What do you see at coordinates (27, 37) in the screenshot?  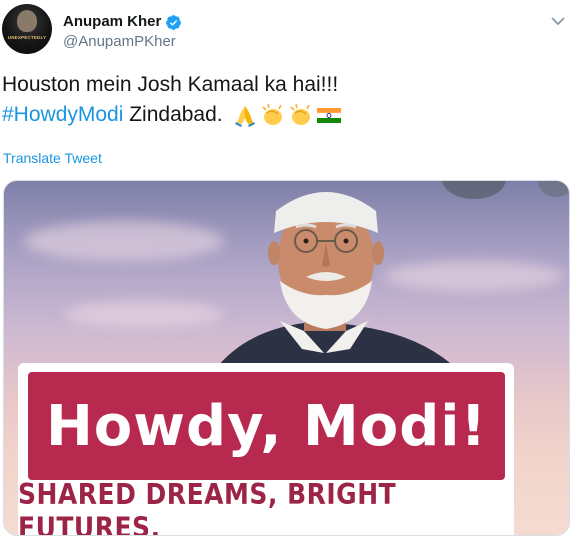 I see `avatar-caption: UNEXPECTEDLY` at bounding box center [27, 37].